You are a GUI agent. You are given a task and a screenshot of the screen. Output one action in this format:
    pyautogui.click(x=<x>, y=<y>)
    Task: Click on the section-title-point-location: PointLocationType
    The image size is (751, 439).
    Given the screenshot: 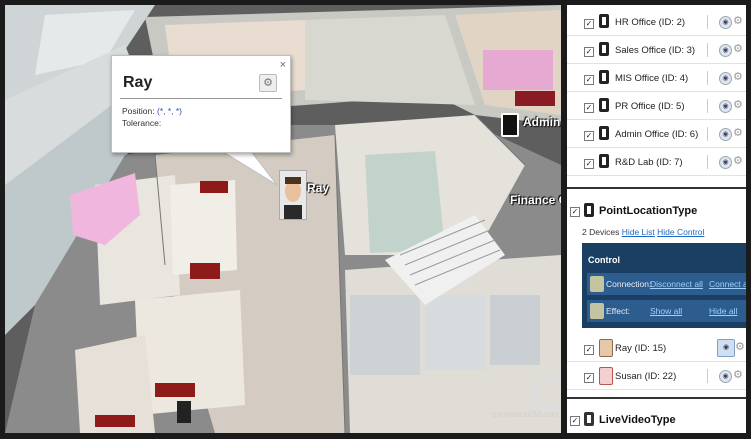 What is the action you would take?
    pyautogui.click(x=648, y=211)
    